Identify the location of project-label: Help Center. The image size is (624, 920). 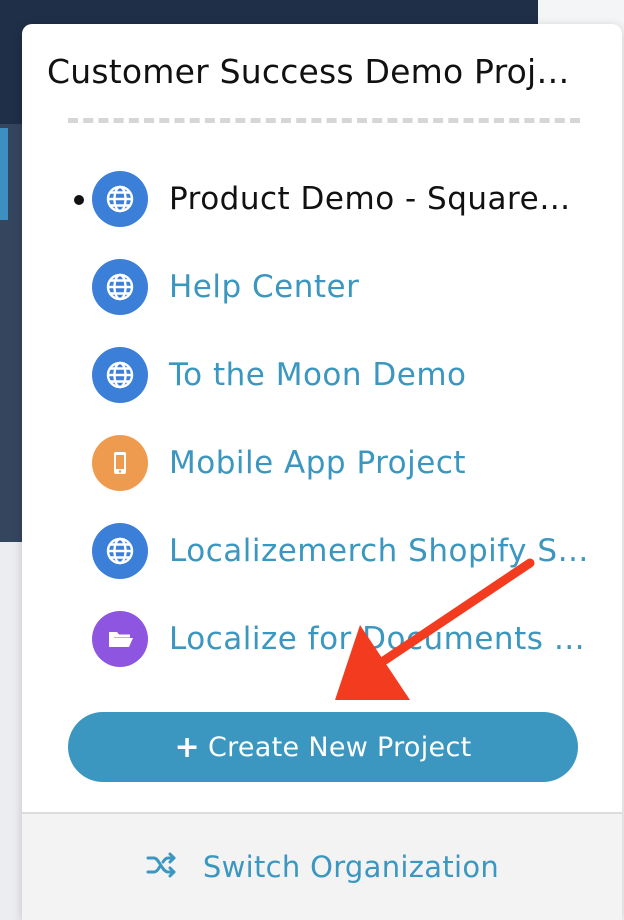
(264, 287).